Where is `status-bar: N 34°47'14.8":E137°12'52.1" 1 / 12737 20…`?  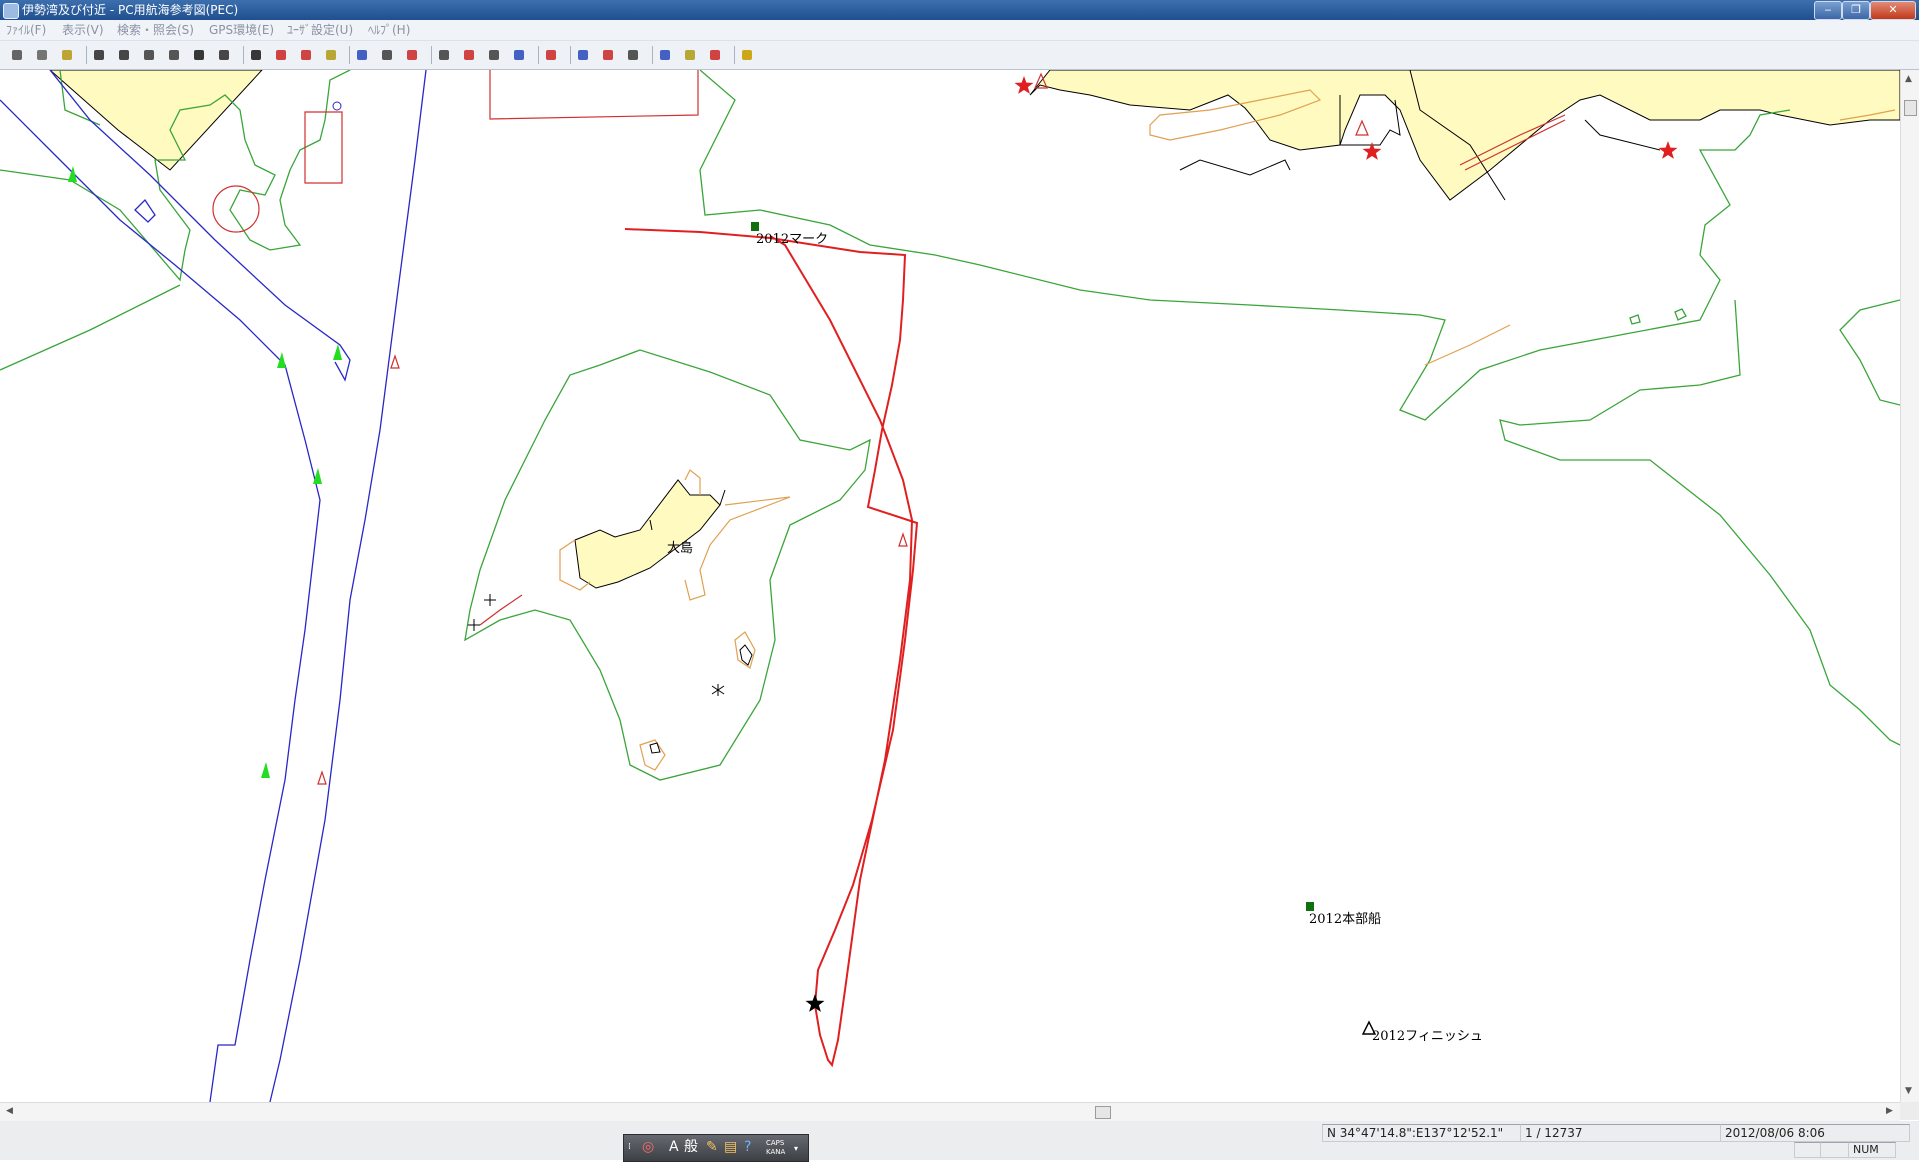
status-bar: N 34°47'14.8":E137°12'52.1" 1 / 12737 20… is located at coordinates (959, 1141).